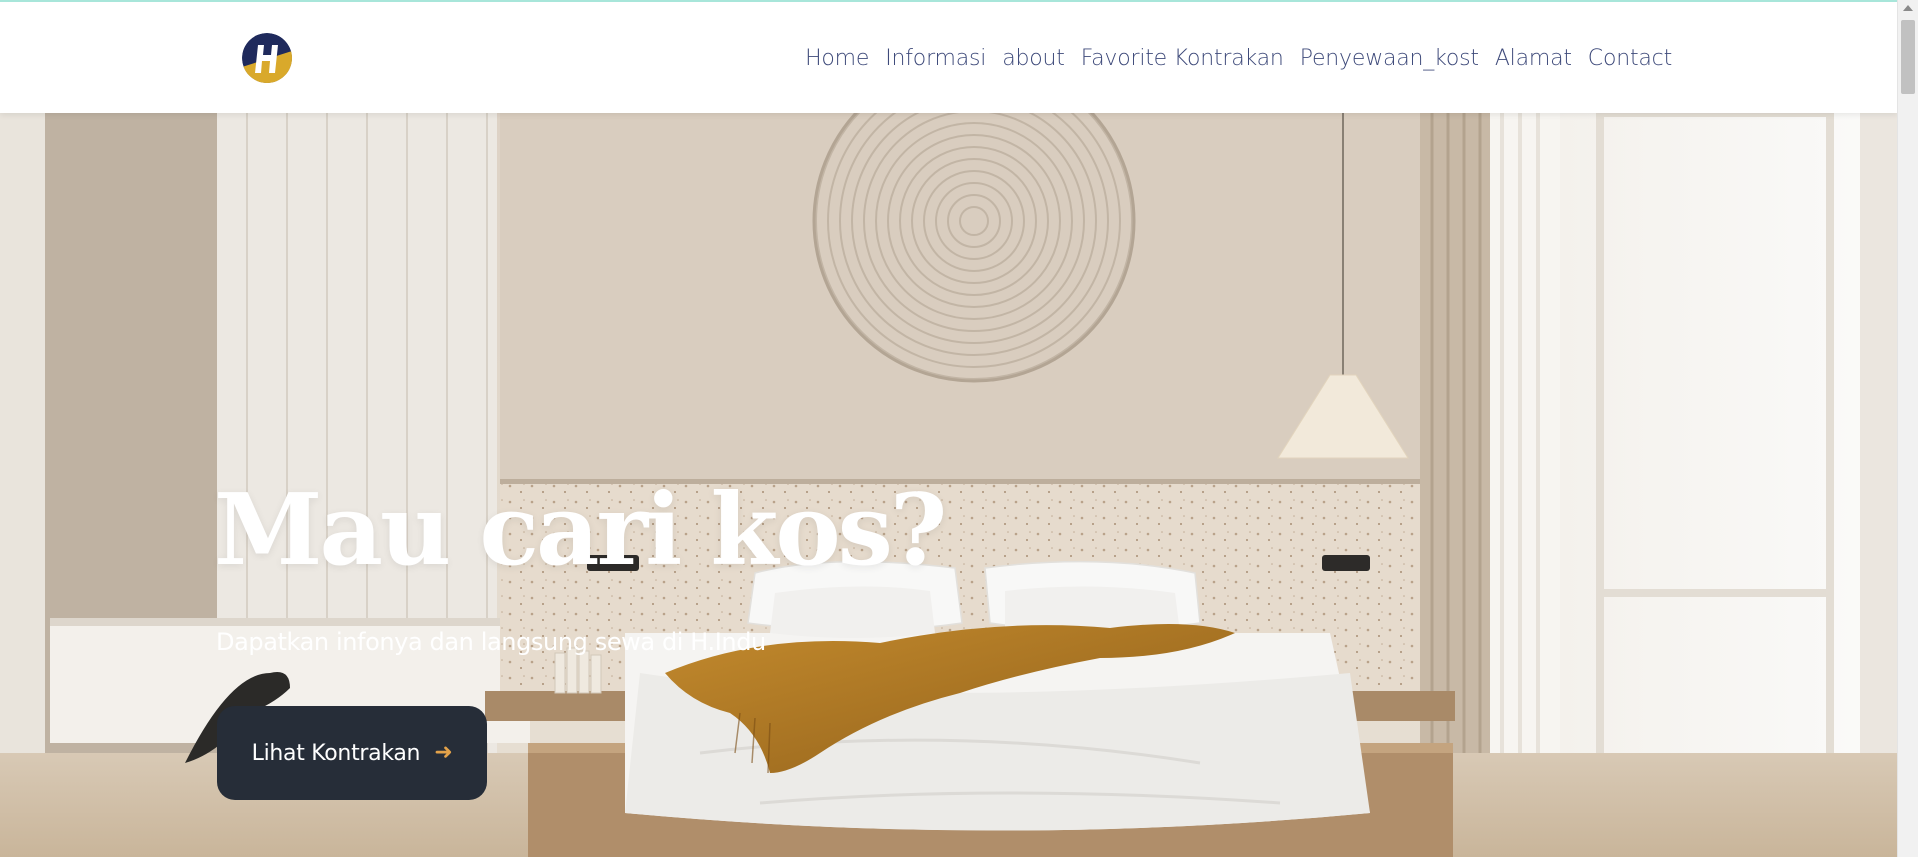 The width and height of the screenshot is (1918, 857). Describe the element at coordinates (1907, 428) in the screenshot. I see `page-scrollbar` at that location.